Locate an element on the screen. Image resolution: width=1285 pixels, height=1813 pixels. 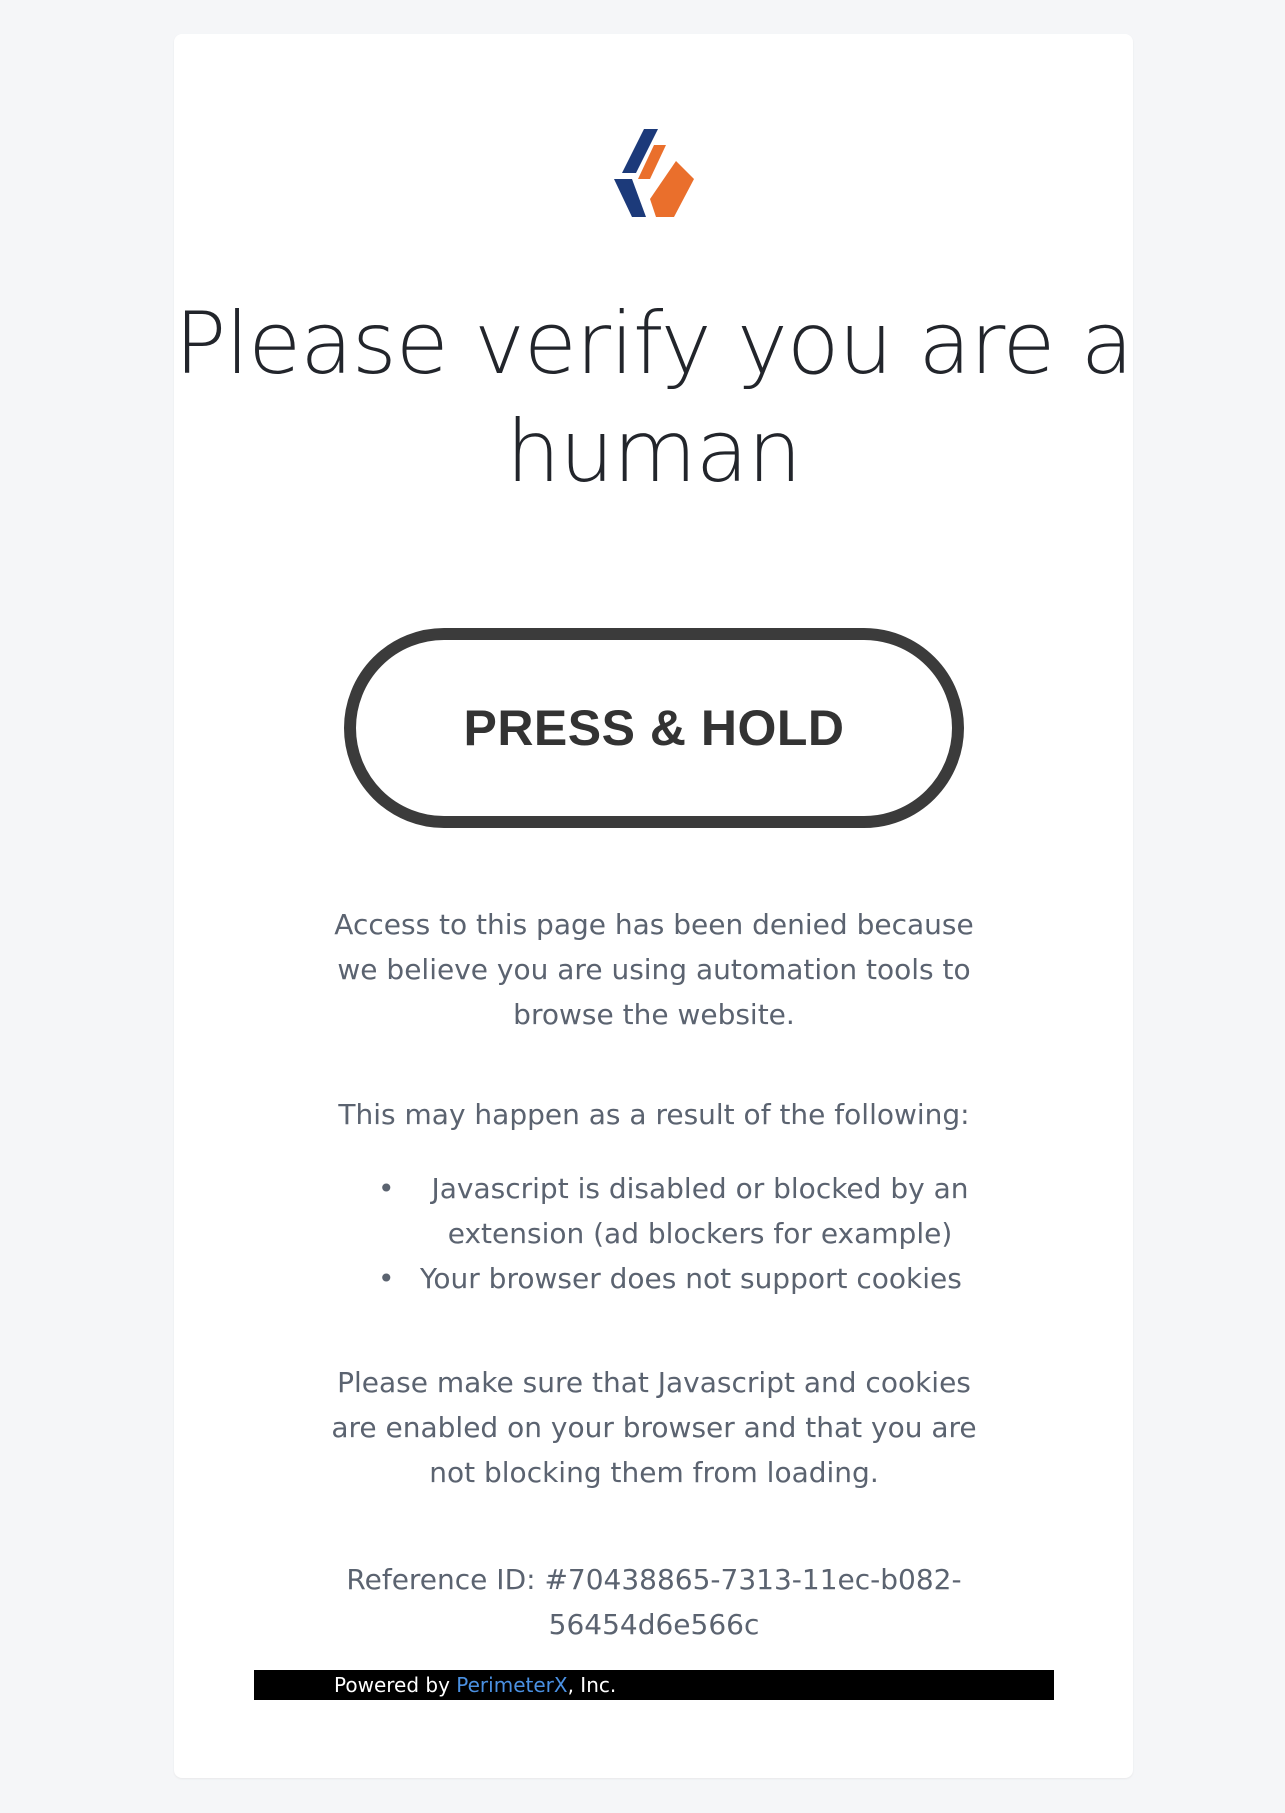
footer-credit: Powered by PerimeterX, Inc. is located at coordinates (475, 1685).